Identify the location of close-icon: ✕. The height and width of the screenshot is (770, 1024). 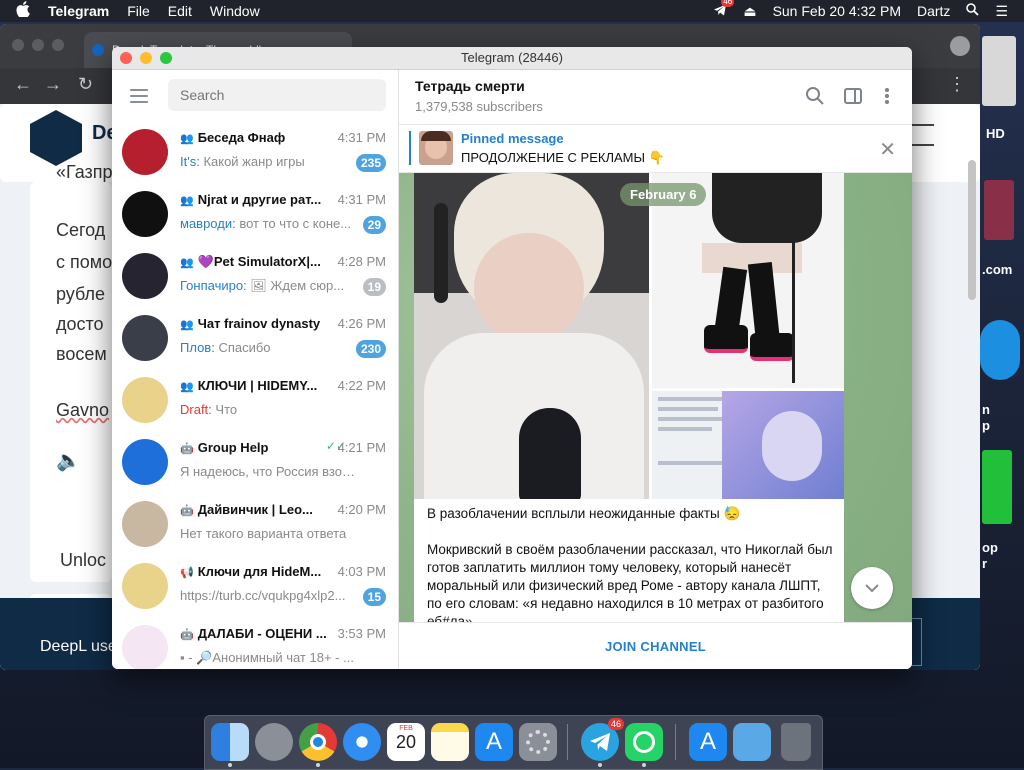
(887, 149).